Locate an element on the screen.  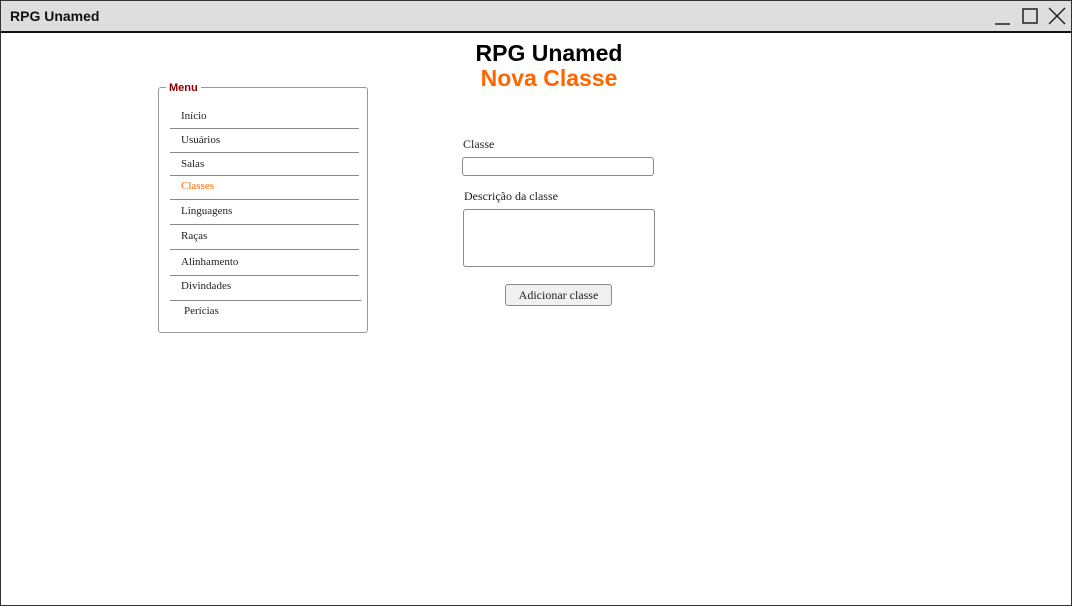
descricao-textarea is located at coordinates (559, 238).